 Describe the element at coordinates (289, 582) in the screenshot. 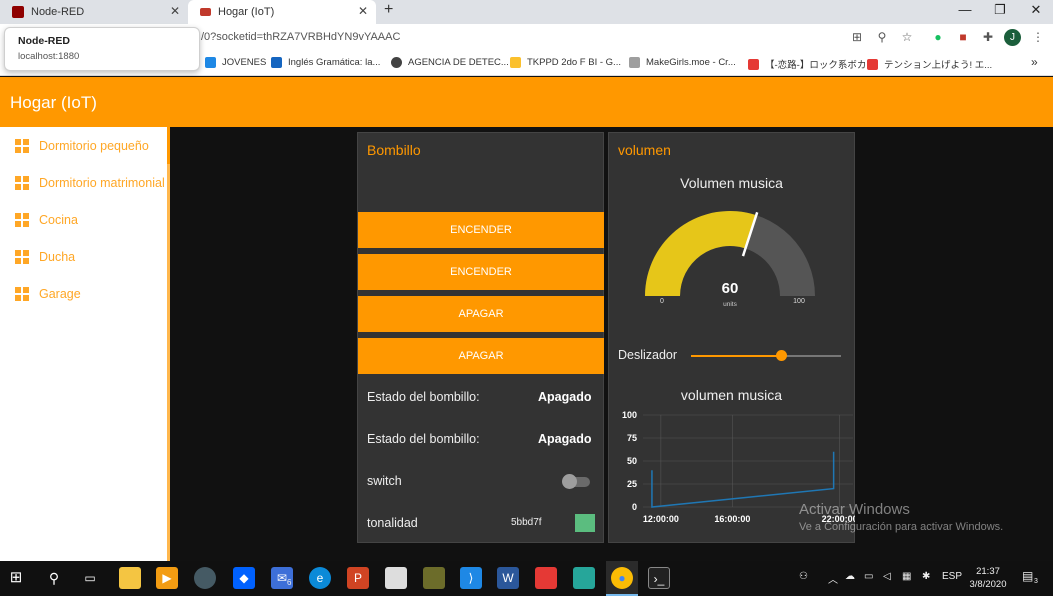

I see `mail-badge: 6` at that location.